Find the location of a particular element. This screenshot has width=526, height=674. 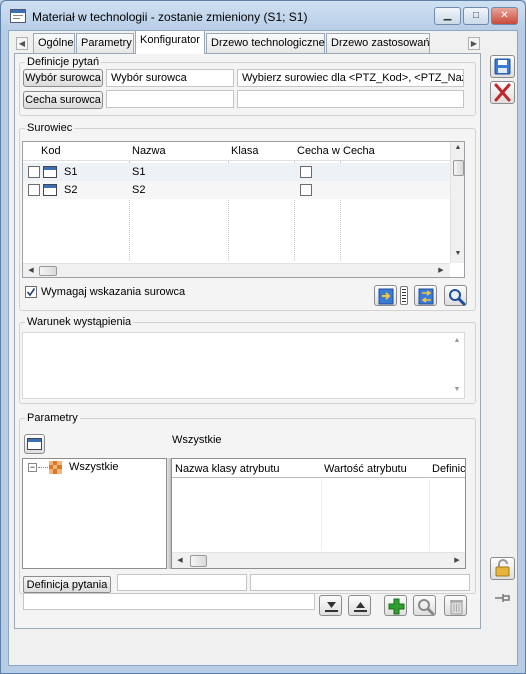

padlock-icon is located at coordinates (502, 568).